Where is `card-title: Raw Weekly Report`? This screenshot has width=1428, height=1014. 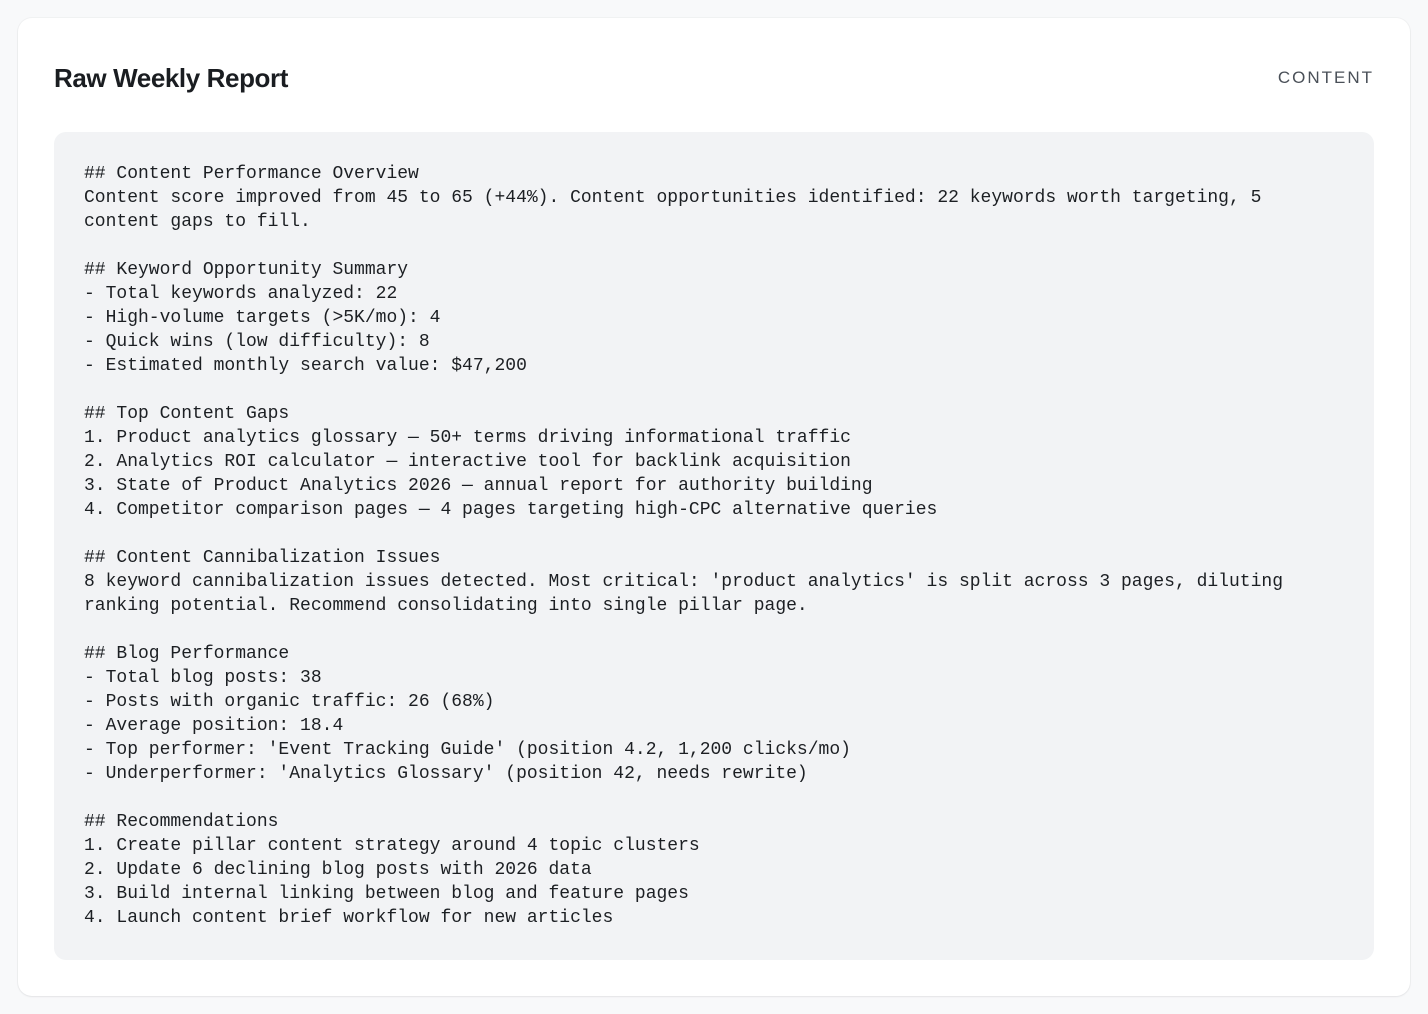
card-title: Raw Weekly Report is located at coordinates (171, 77).